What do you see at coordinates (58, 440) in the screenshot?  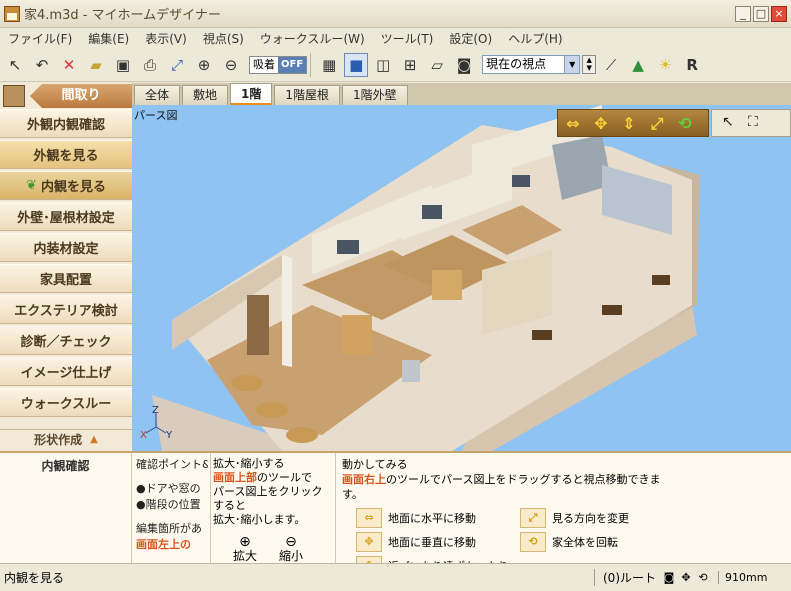 I see `shape-create-label: 形状作成` at bounding box center [58, 440].